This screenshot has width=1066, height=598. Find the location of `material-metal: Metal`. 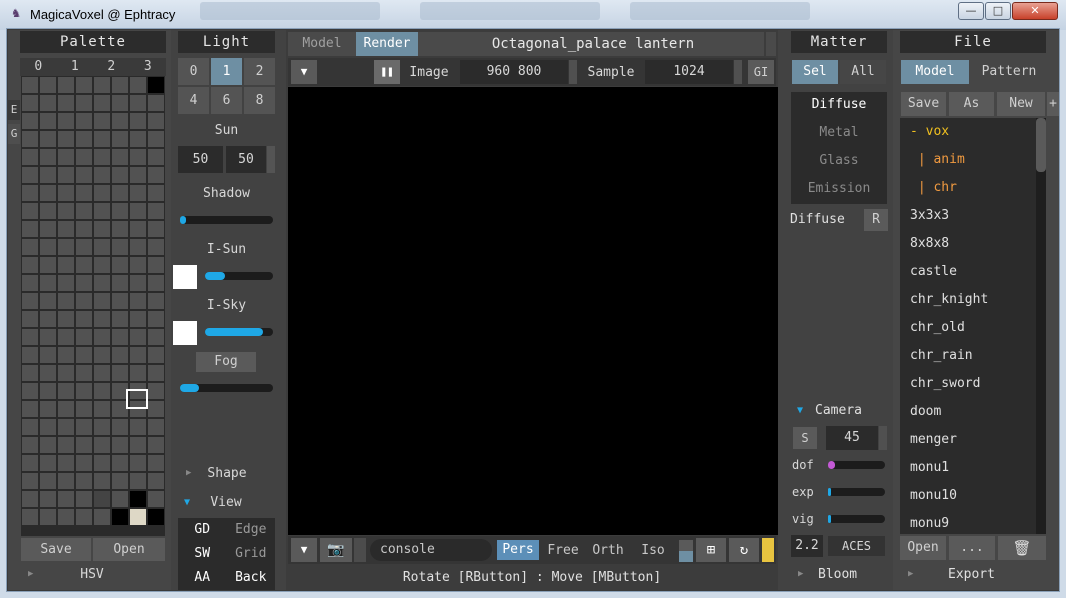

material-metal: Metal is located at coordinates (839, 133).